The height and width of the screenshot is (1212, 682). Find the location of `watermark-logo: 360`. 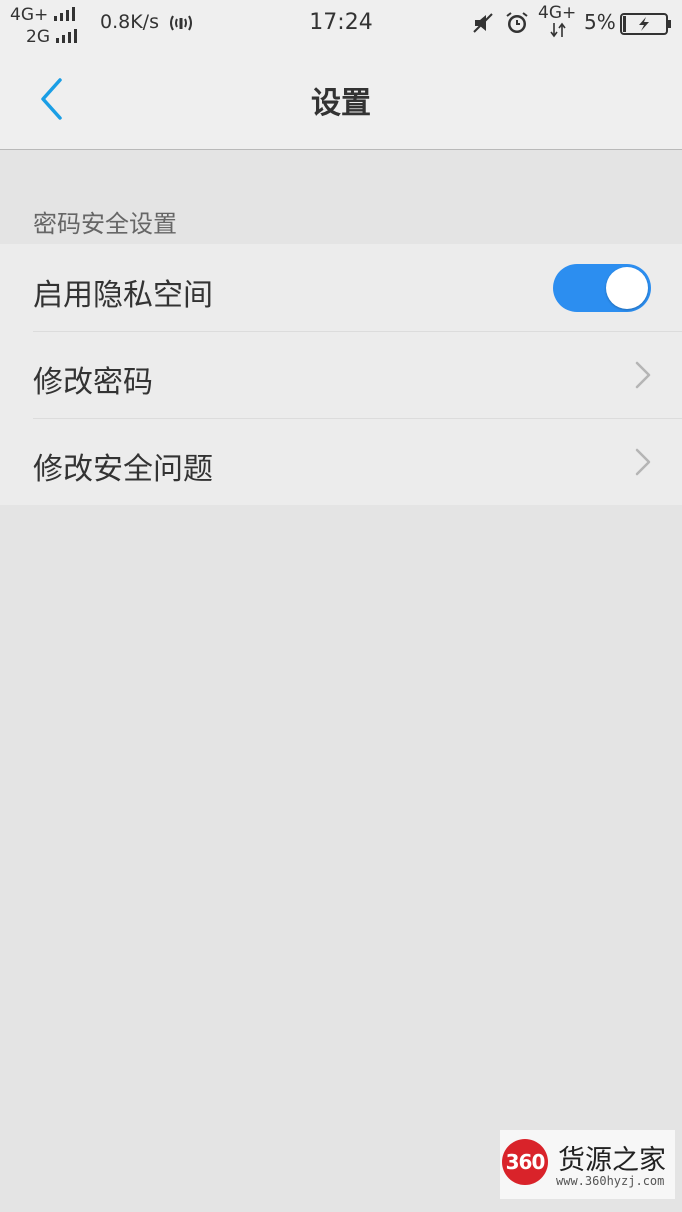

watermark-logo: 360 is located at coordinates (525, 1162).